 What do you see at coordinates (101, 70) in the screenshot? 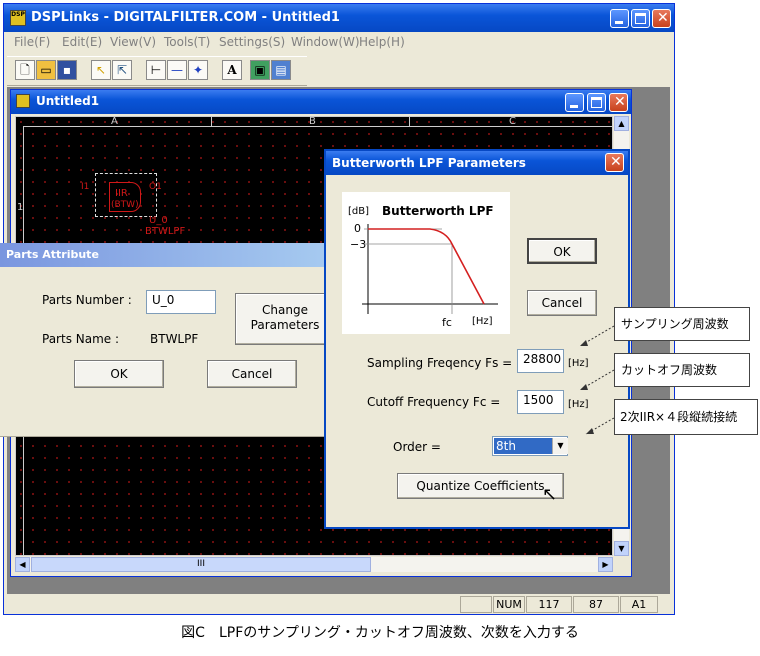
I see `pointer-icon: ↖` at bounding box center [101, 70].